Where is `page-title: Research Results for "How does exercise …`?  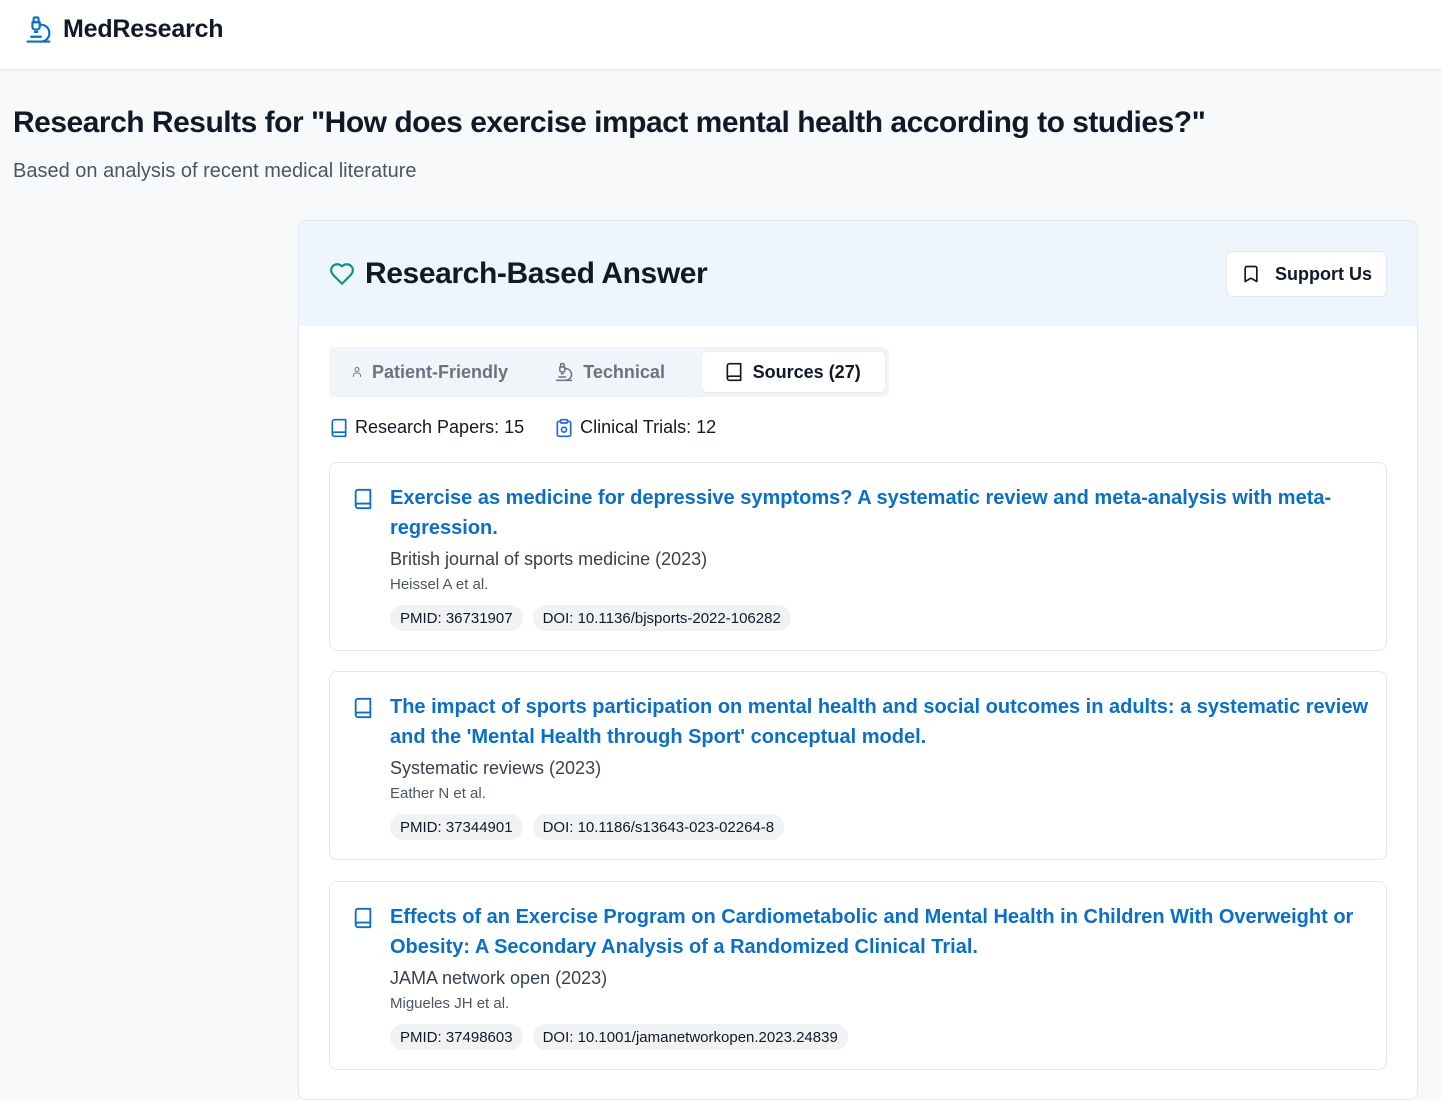 page-title: Research Results for "How does exercise … is located at coordinates (609, 122).